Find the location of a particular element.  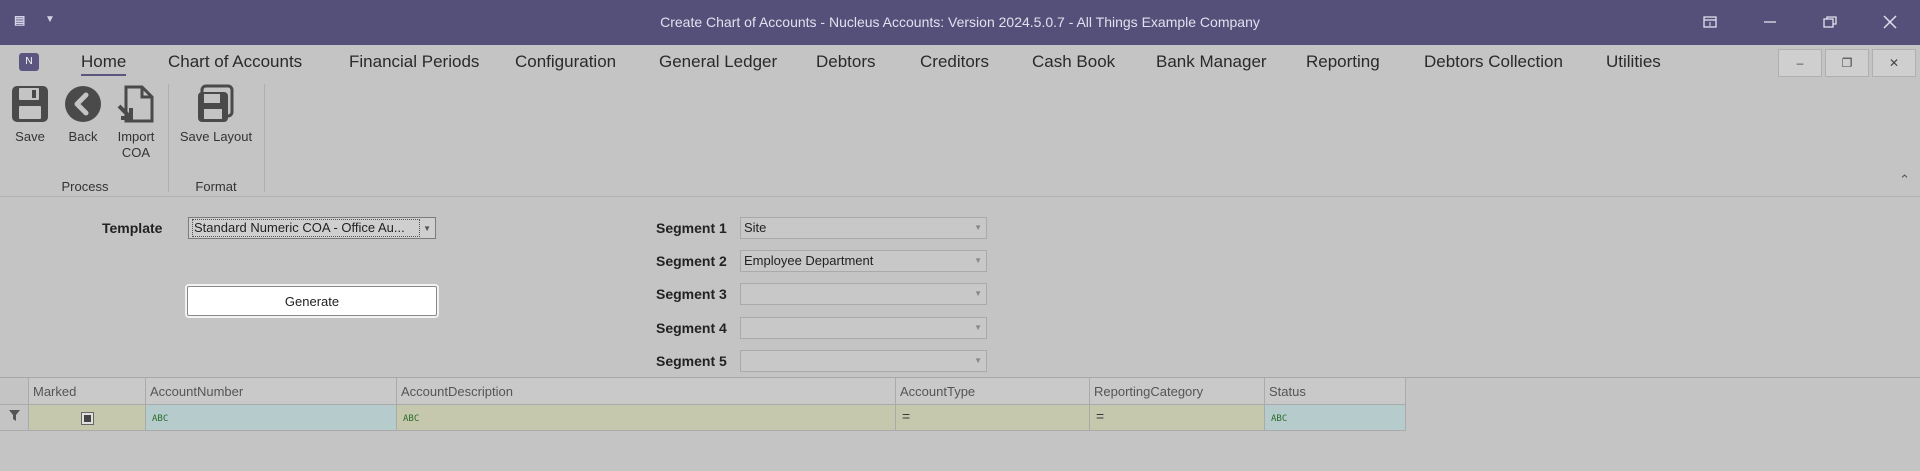

save-label: Save is located at coordinates (30, 136).